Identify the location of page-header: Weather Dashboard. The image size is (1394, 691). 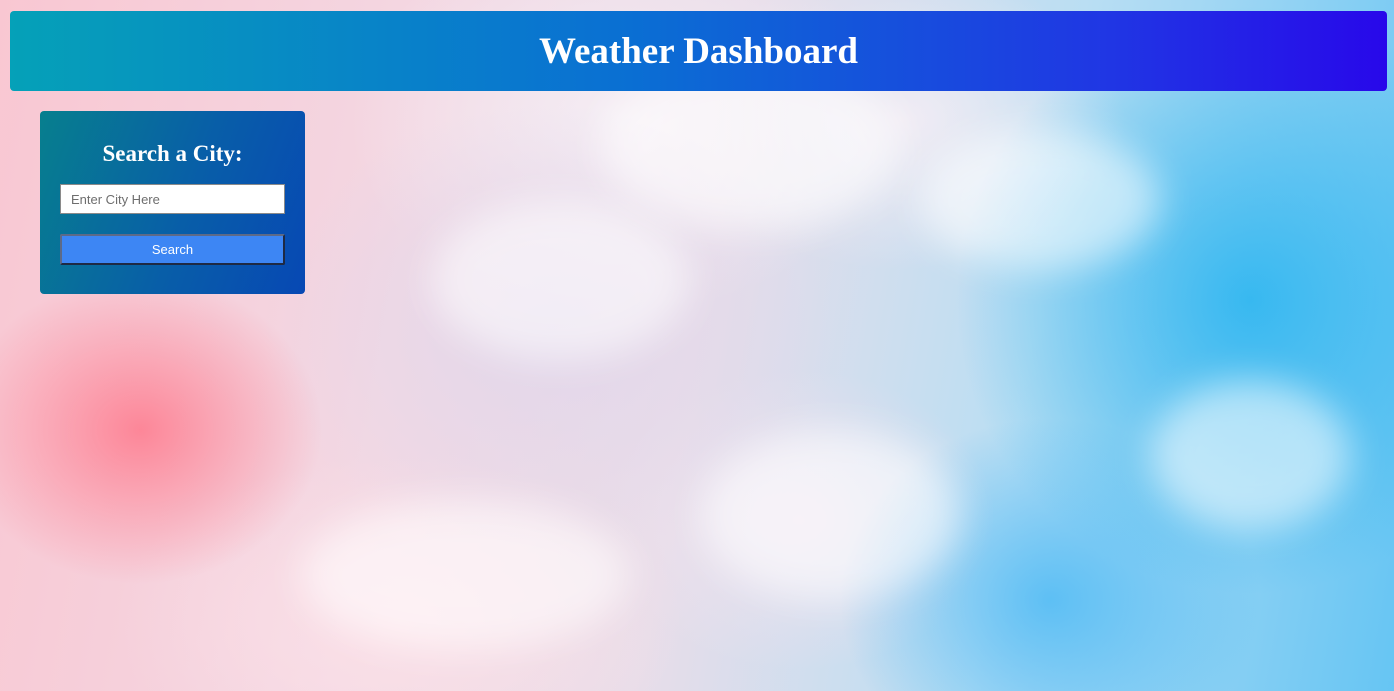
(698, 51).